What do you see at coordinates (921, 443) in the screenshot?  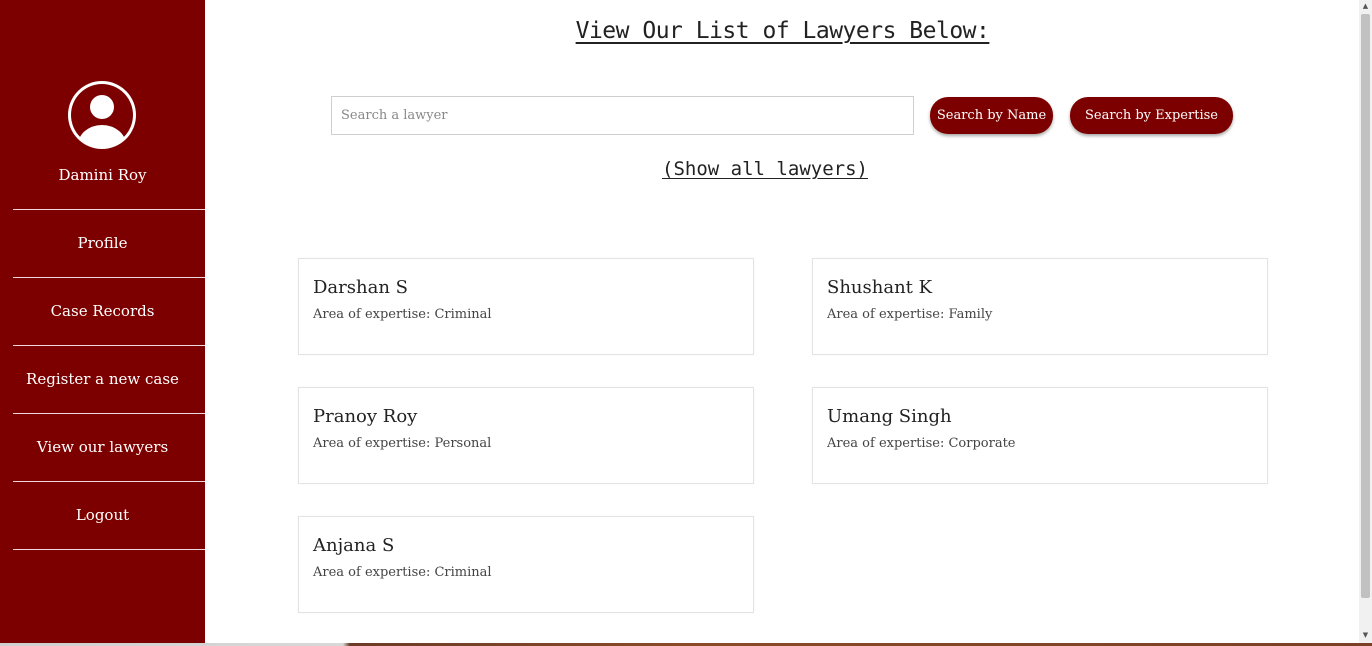 I see `lawyer-expertise: Area of expertise: Corporate` at bounding box center [921, 443].